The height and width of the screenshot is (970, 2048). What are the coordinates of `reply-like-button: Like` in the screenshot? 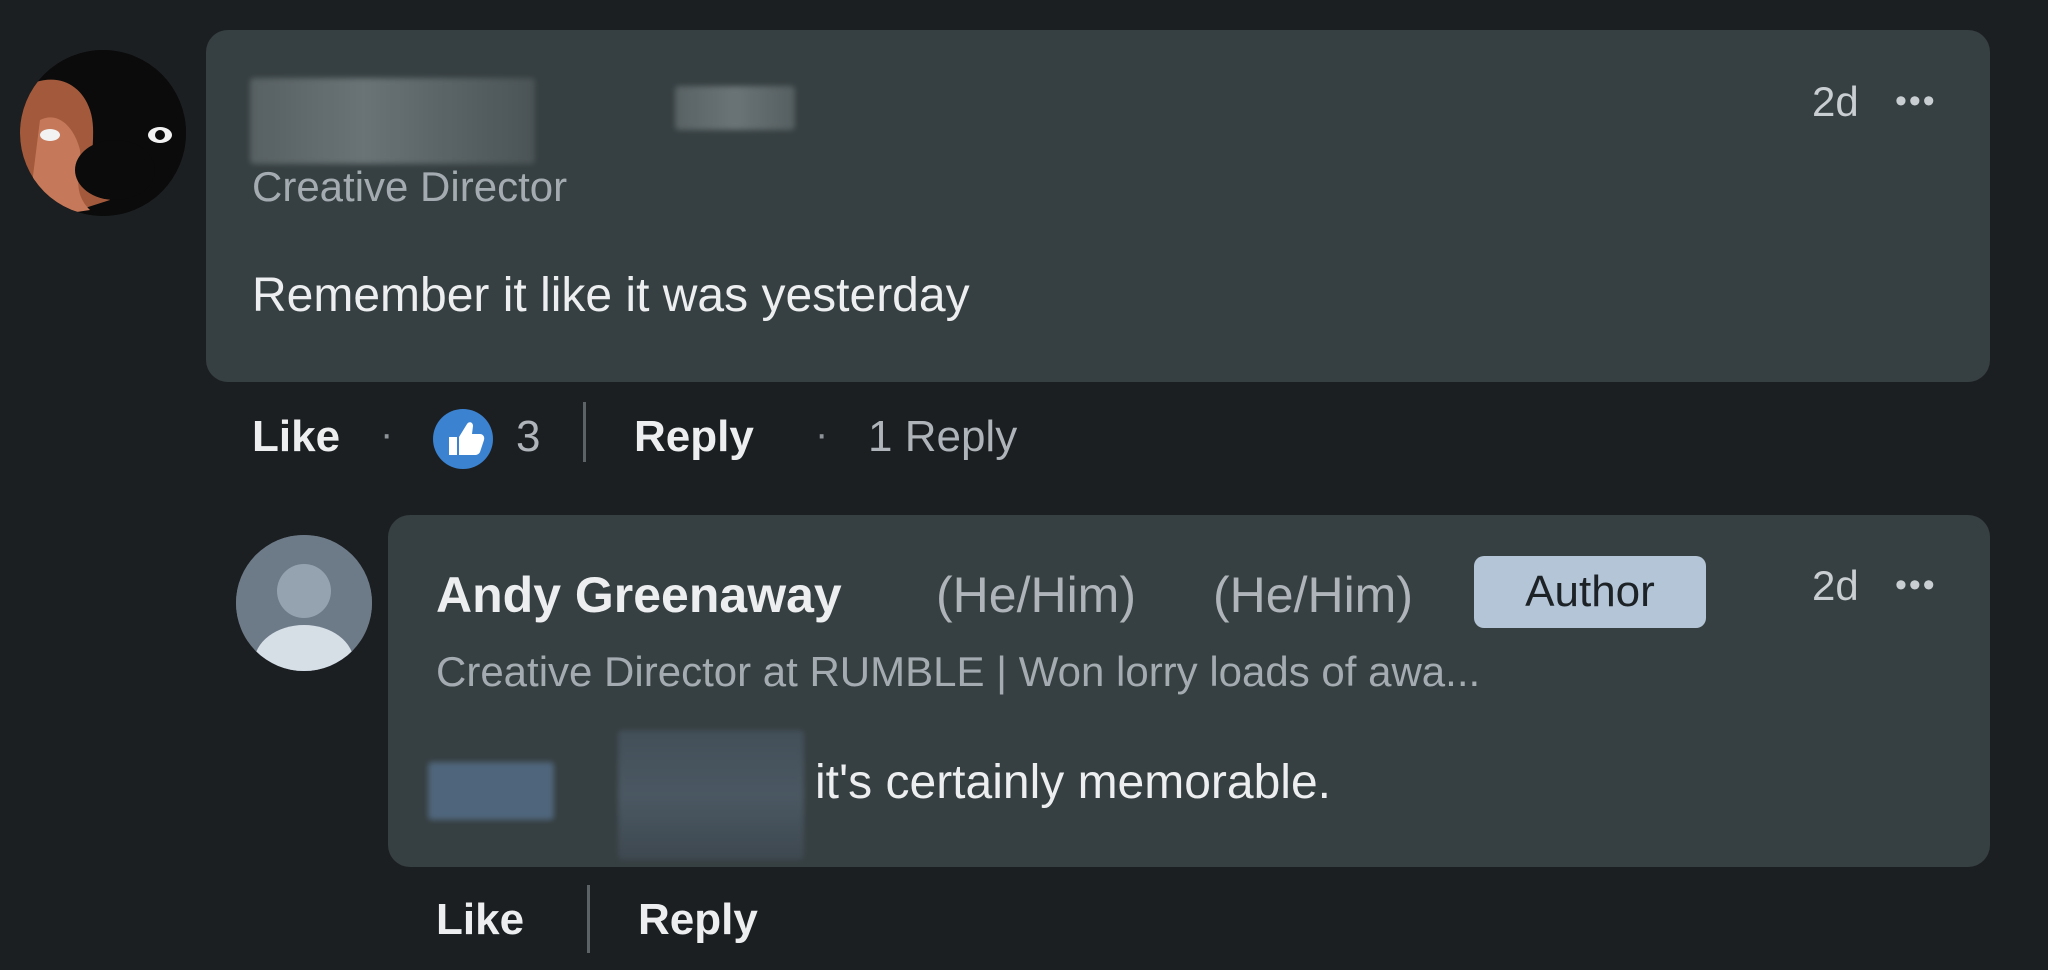 It's located at (480, 920).